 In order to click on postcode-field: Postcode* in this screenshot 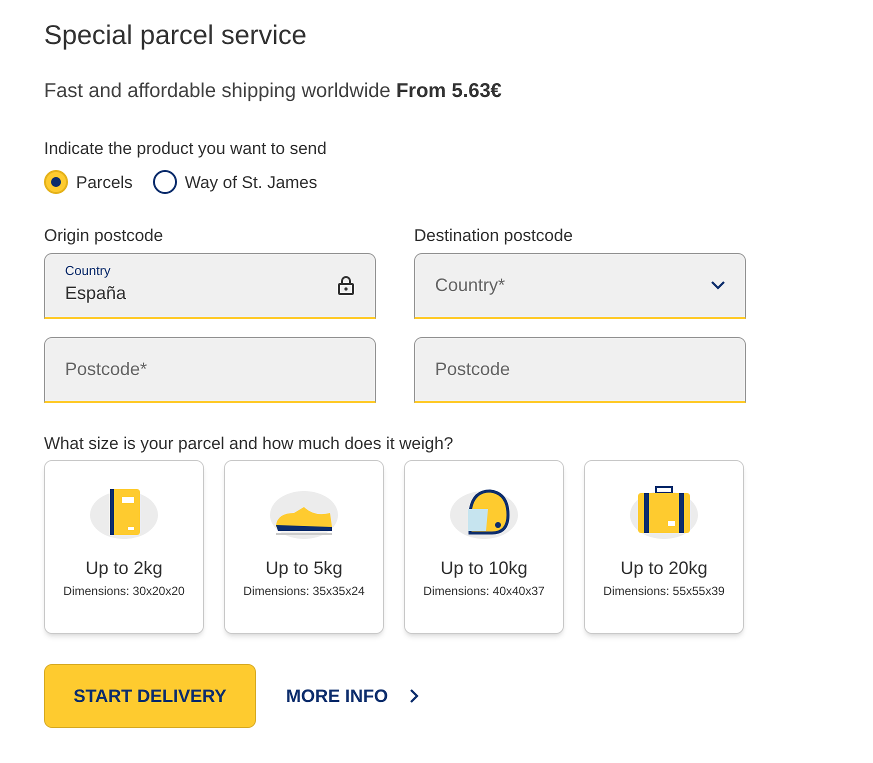, I will do `click(210, 369)`.